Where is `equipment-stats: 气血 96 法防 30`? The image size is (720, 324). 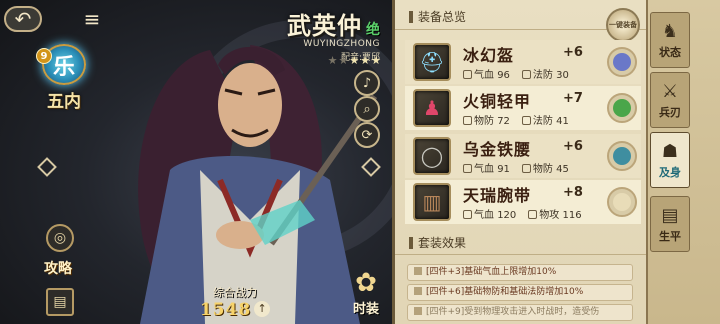 equipment-stats: 气血 96 法防 30 is located at coordinates (516, 73).